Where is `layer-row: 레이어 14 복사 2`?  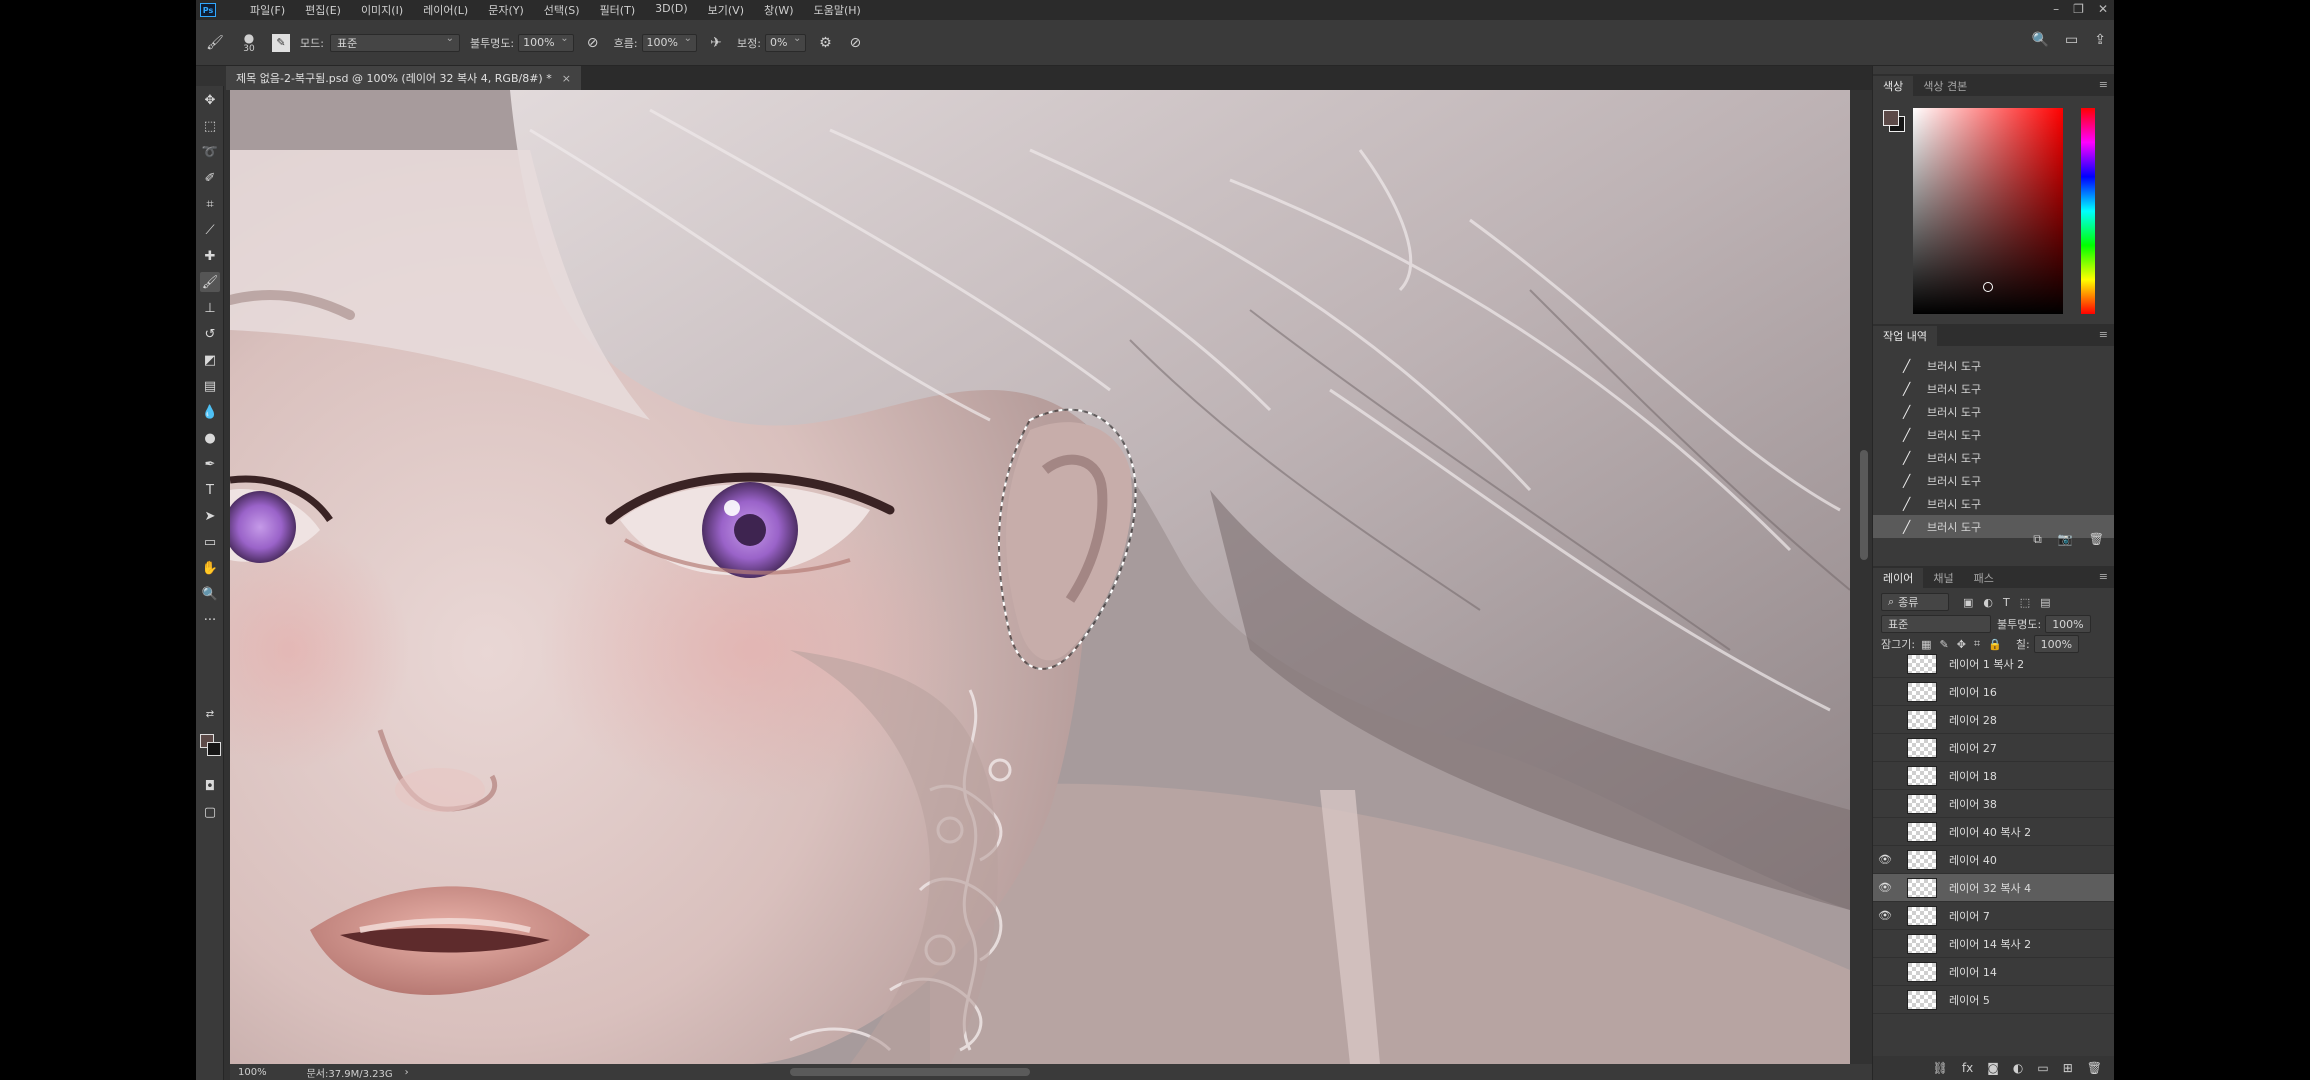 layer-row: 레이어 14 복사 2 is located at coordinates (1993, 944).